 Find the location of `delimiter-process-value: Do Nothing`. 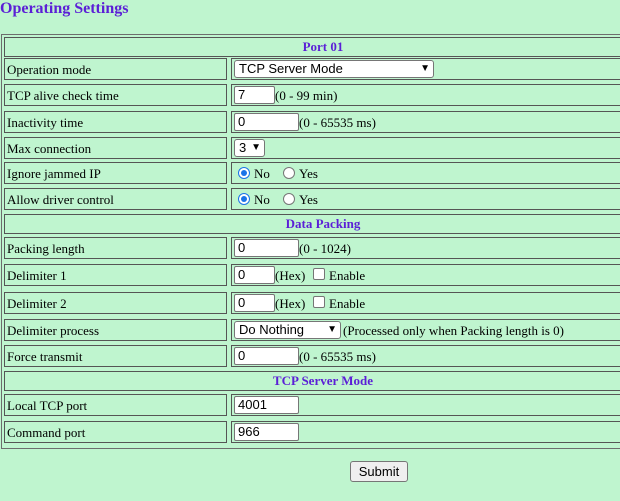

delimiter-process-value: Do Nothing is located at coordinates (272, 329).